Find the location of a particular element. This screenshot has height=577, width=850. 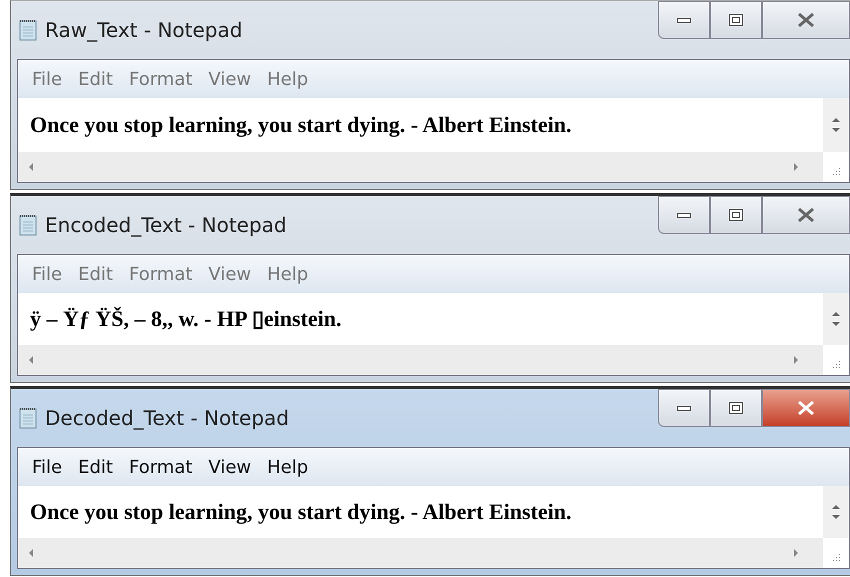

window-title: Decoded_Text - Notepad is located at coordinates (167, 418).